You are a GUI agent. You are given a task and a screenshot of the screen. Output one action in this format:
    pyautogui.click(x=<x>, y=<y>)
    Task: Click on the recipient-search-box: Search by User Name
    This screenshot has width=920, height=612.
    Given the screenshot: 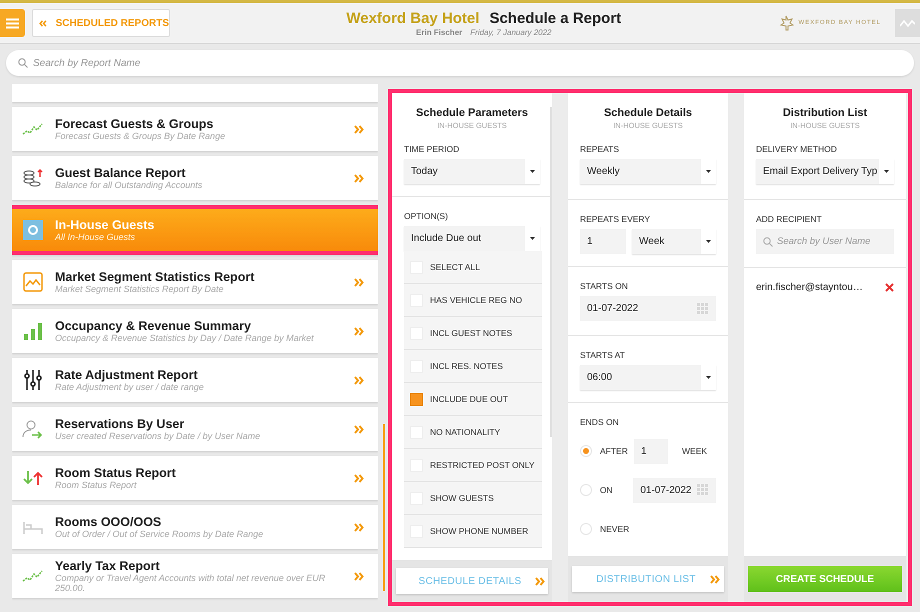 What is the action you would take?
    pyautogui.click(x=825, y=241)
    